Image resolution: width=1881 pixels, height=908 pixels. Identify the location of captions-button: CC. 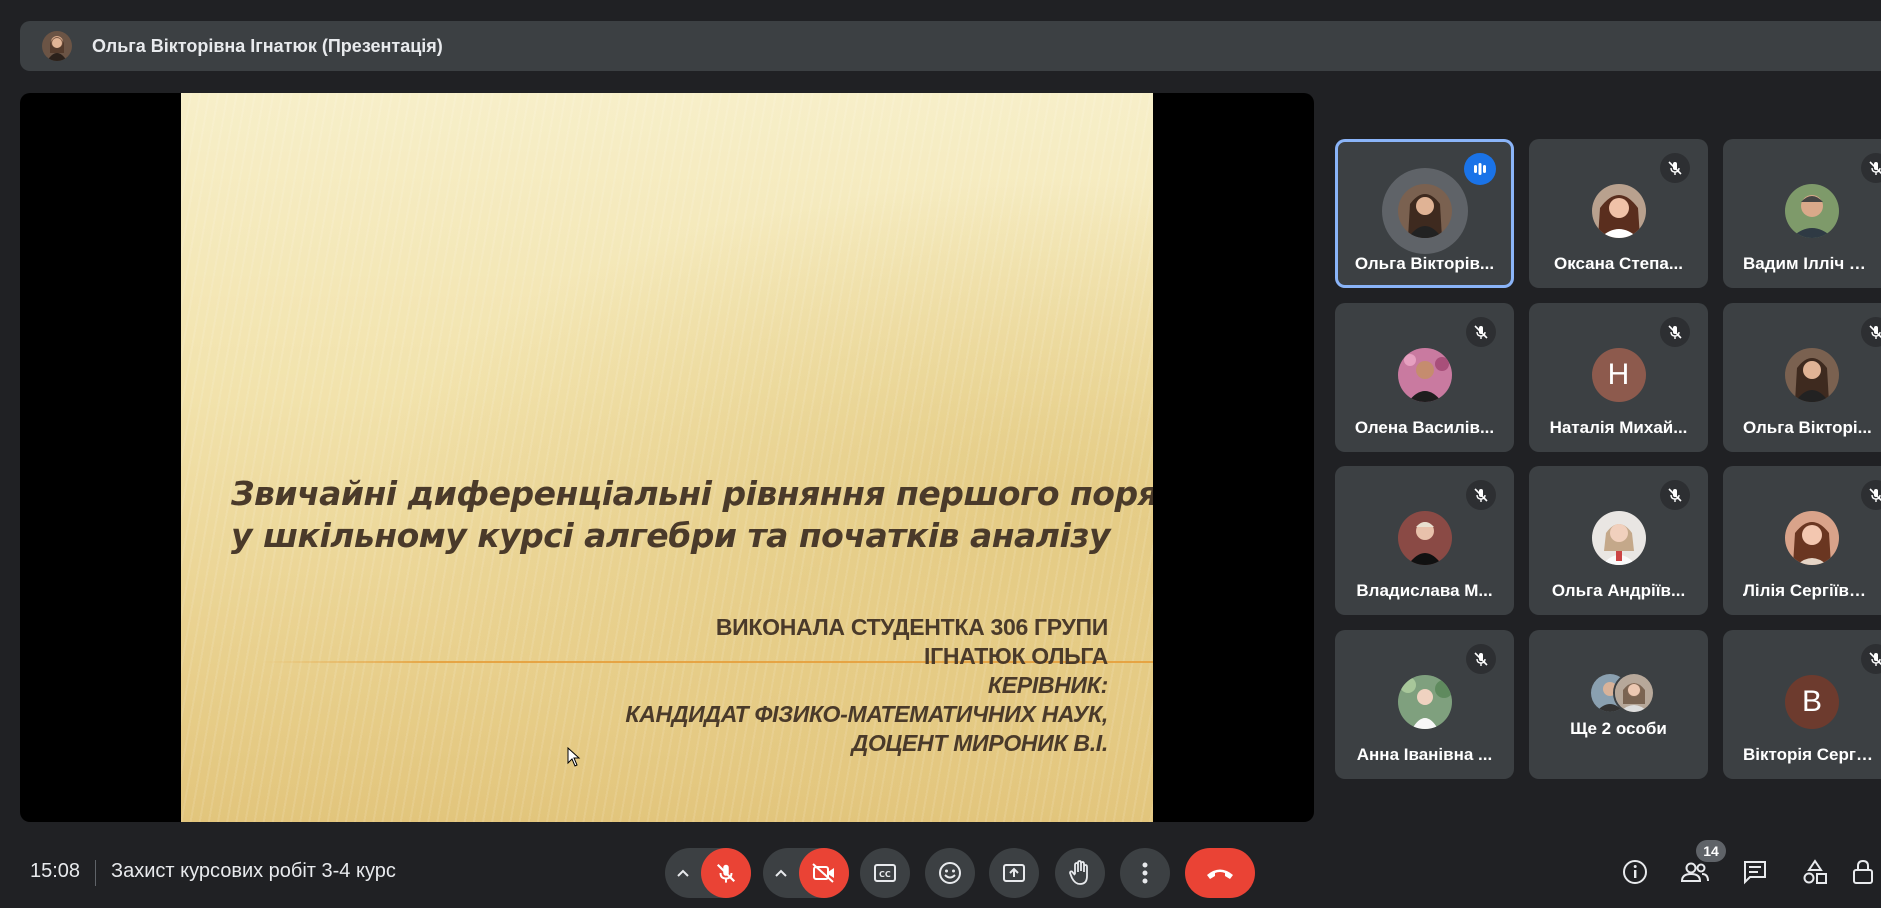
(885, 873).